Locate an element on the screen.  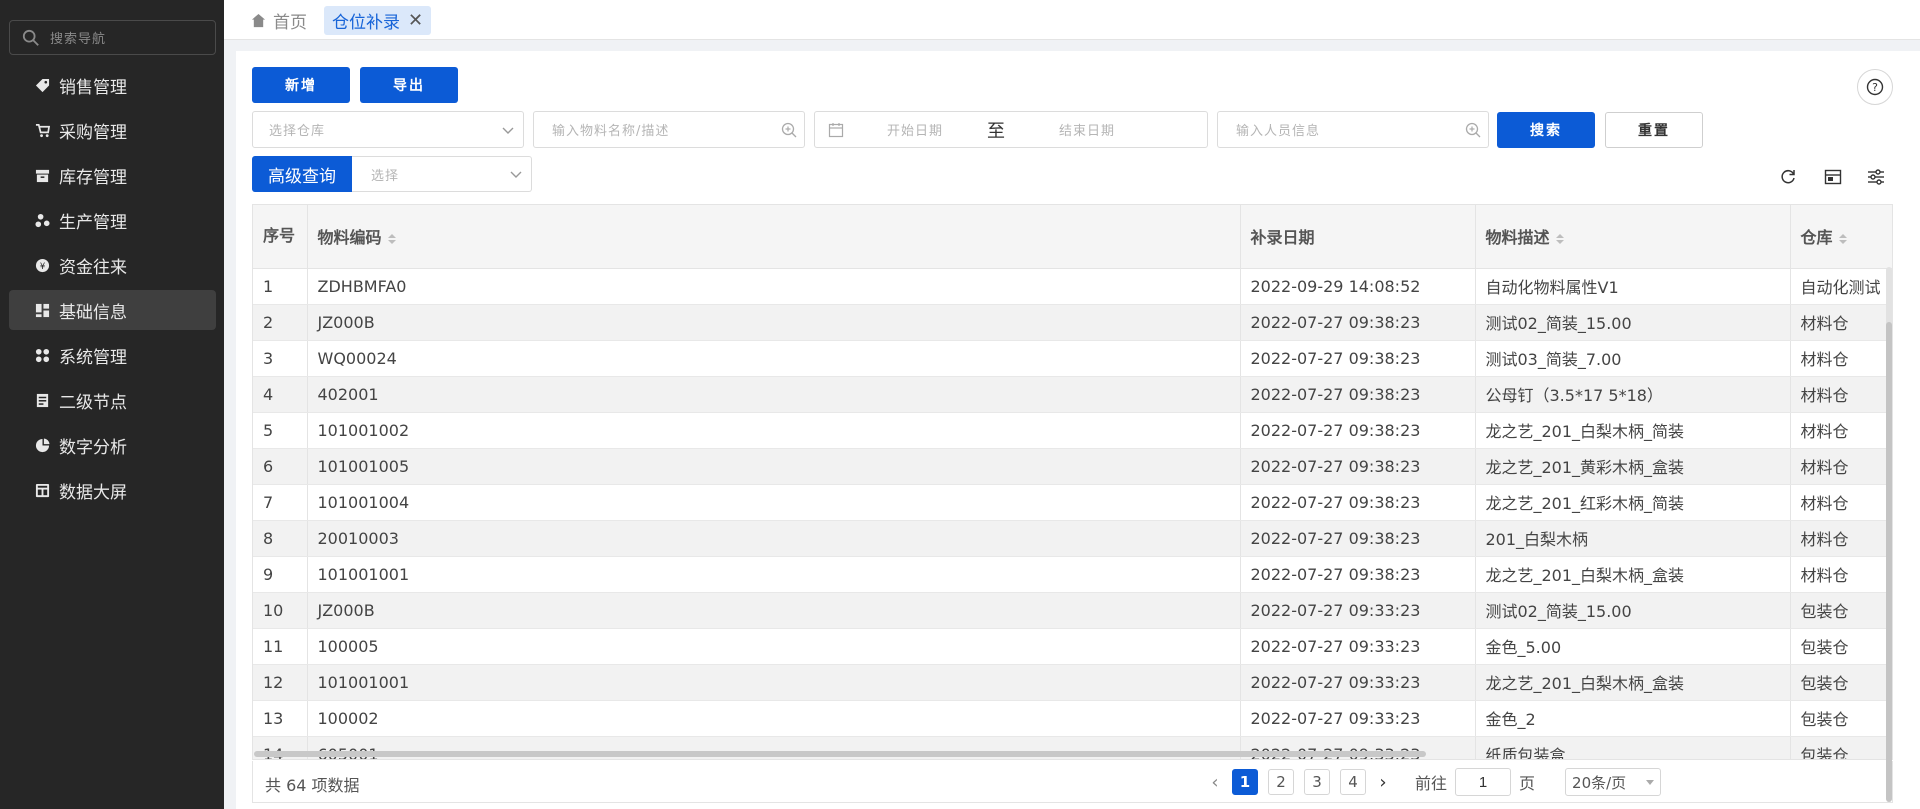
sidebar-item-label: 基础信息 is located at coordinates (93, 312).